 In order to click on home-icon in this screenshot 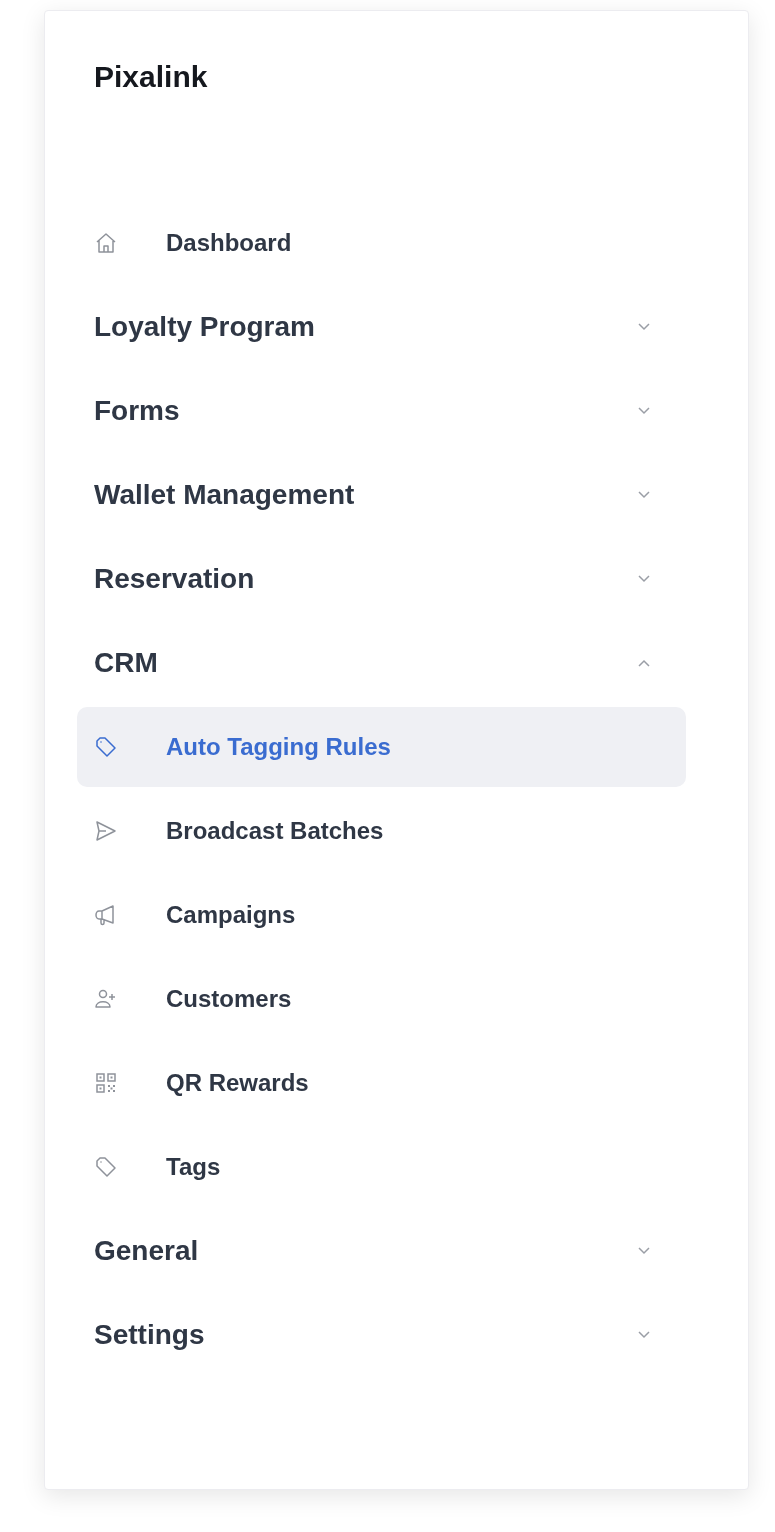, I will do `click(106, 243)`.